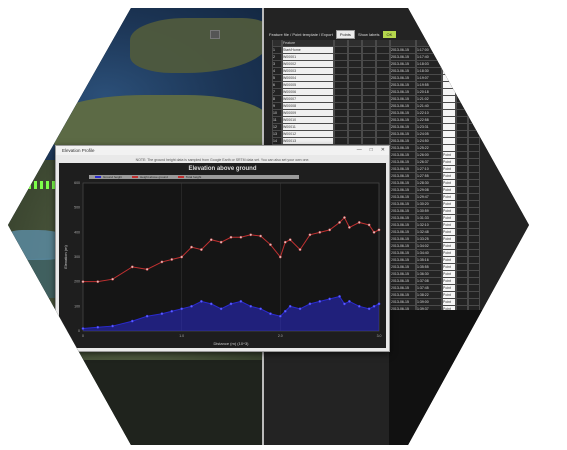  I want to click on table-cell: 1:21:02, so click(429, 99).